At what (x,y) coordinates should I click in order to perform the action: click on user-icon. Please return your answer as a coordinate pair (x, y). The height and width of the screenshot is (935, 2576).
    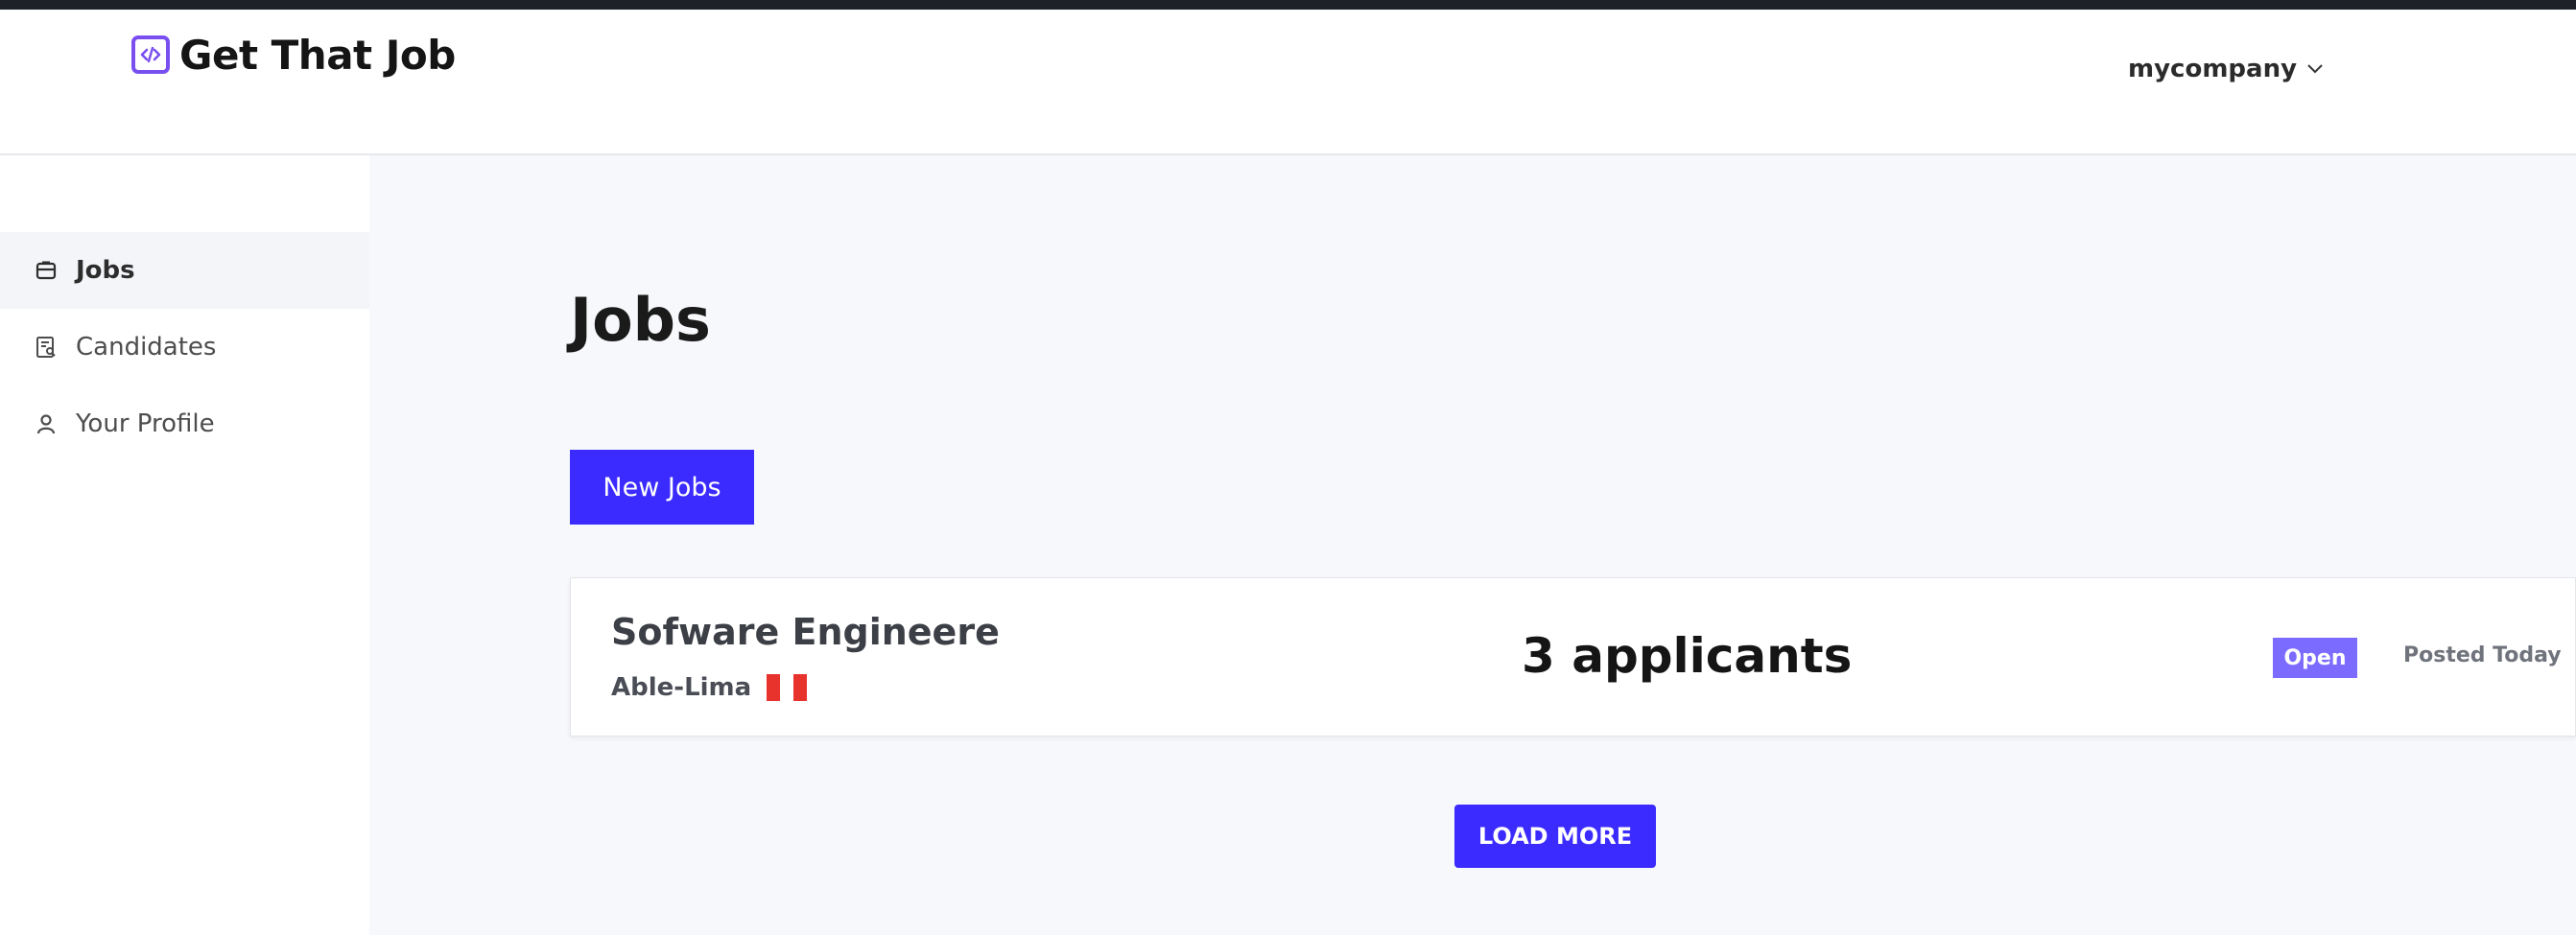
    Looking at the image, I should click on (47, 423).